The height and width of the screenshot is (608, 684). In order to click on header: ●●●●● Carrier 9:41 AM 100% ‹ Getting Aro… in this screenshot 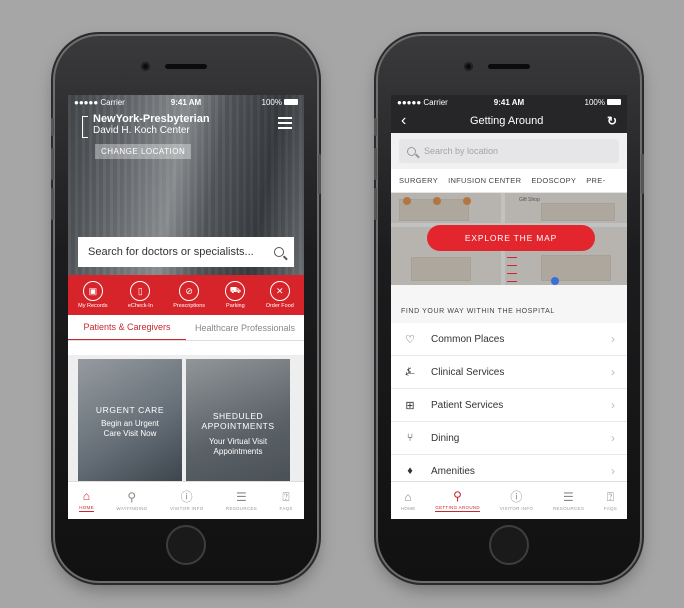, I will do `click(509, 114)`.